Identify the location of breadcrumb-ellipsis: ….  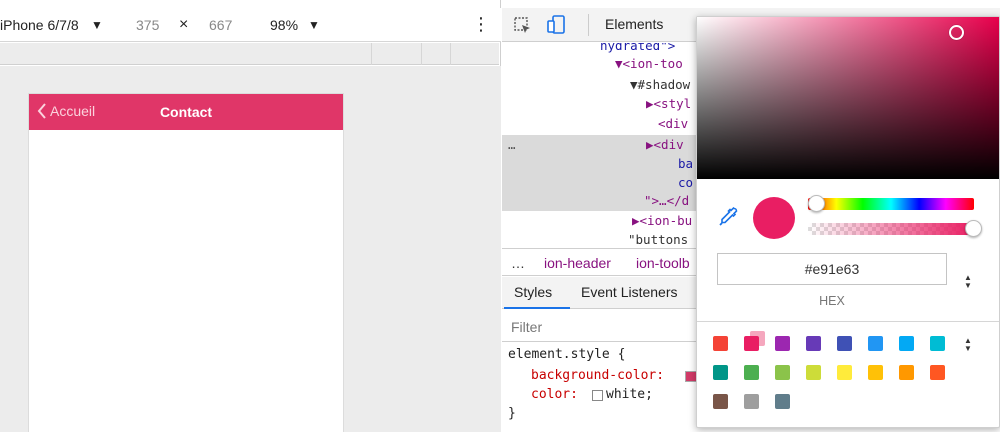
(518, 263).